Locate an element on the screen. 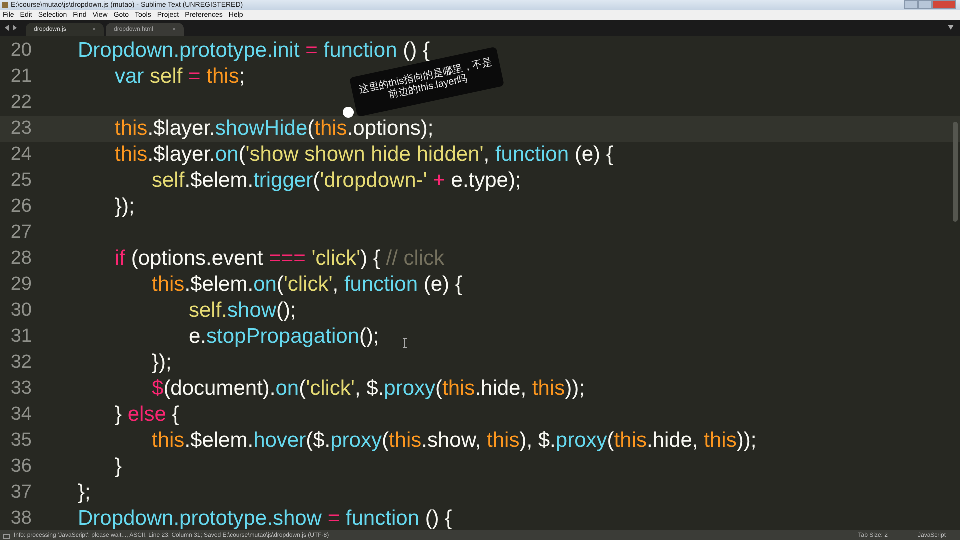 This screenshot has width=960, height=540. code-line: this.$elem.on('click', function (e) { is located at coordinates (306, 285).